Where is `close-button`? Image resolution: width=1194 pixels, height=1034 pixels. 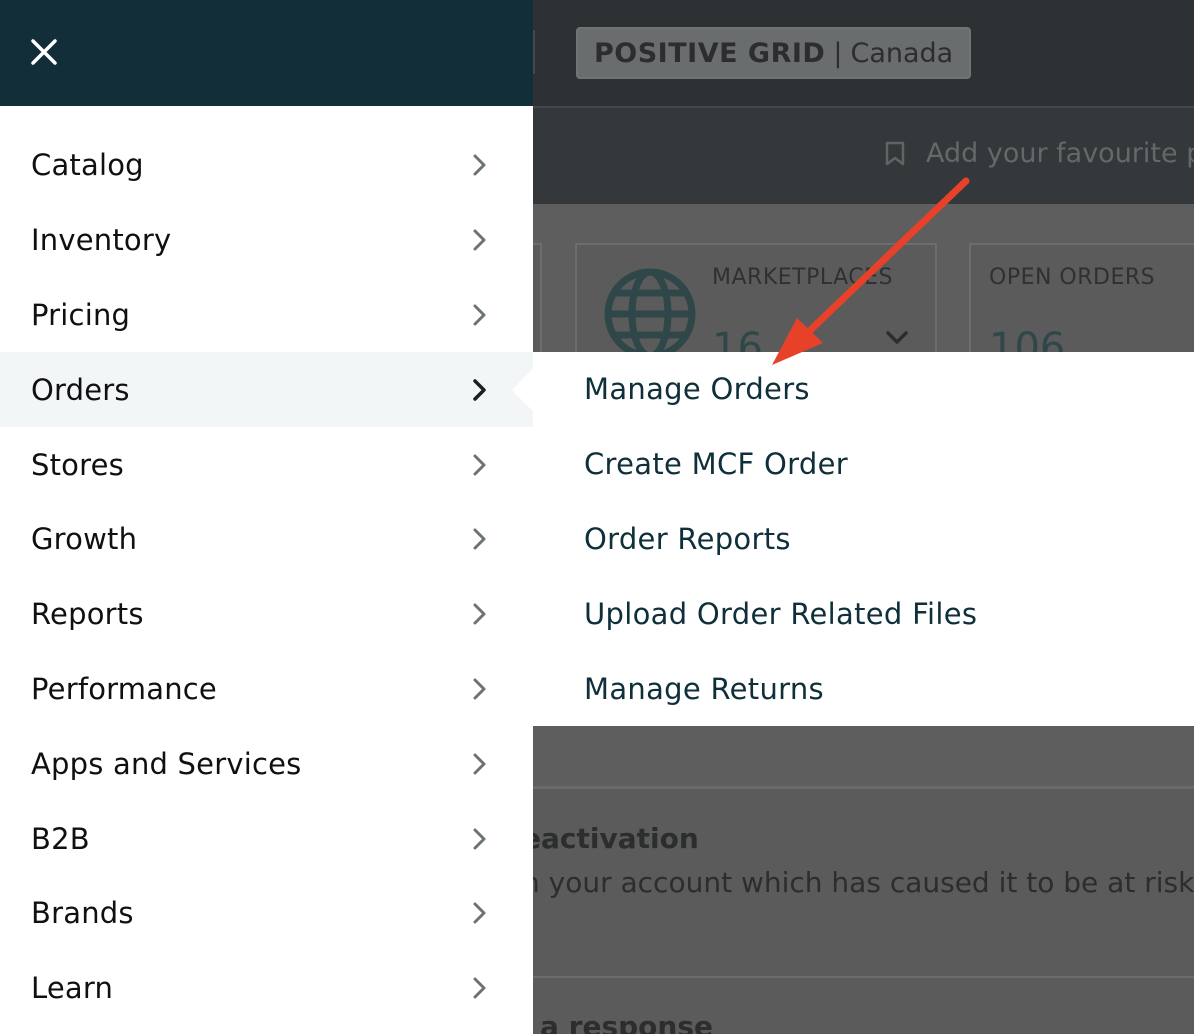
close-button is located at coordinates (44, 52).